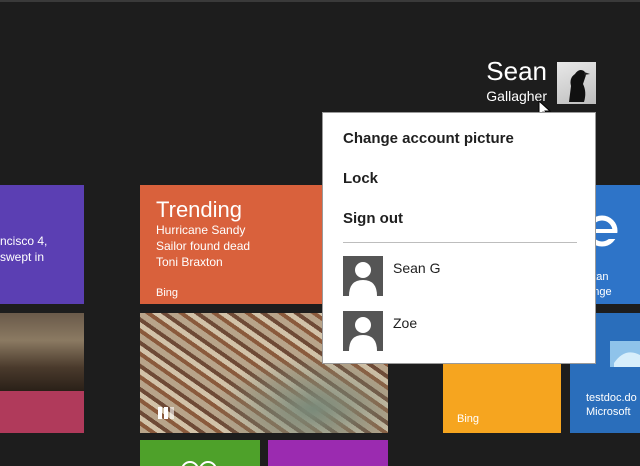 The width and height of the screenshot is (640, 466). Describe the element at coordinates (579, 86) in the screenshot. I see `bird-photo-icon` at that location.